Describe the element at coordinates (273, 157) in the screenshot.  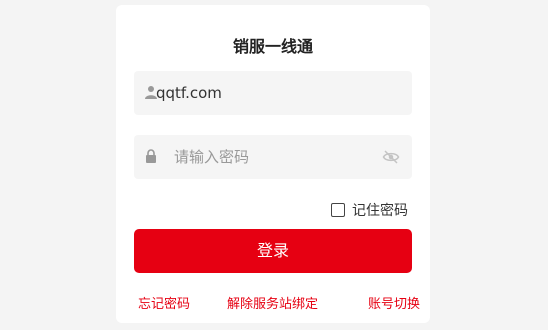
I see `password-field: 请输入密码` at that location.